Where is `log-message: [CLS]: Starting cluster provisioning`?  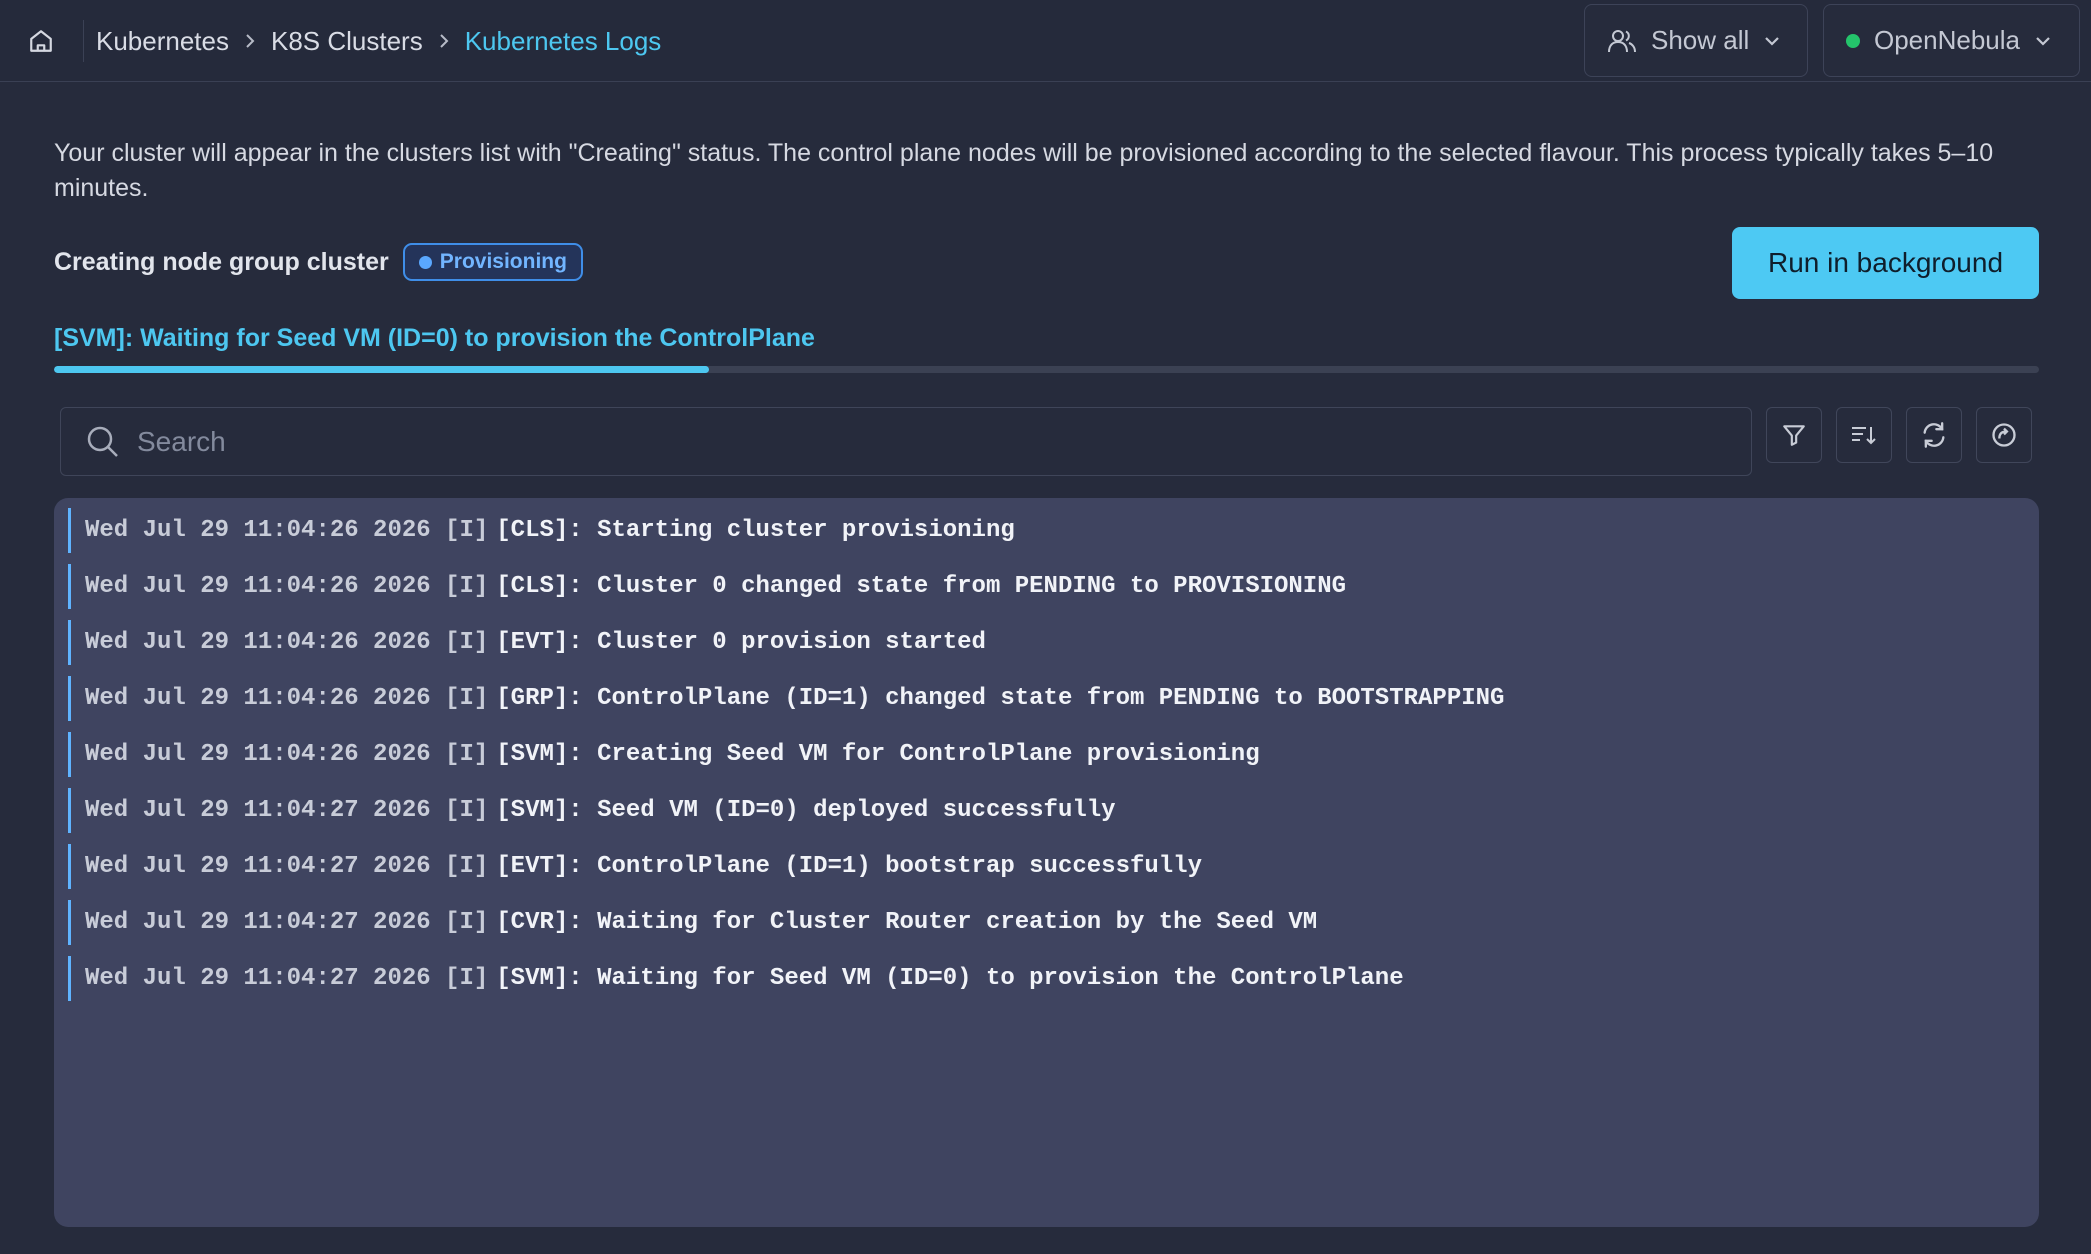
log-message: [CLS]: Starting cluster provisioning is located at coordinates (755, 530).